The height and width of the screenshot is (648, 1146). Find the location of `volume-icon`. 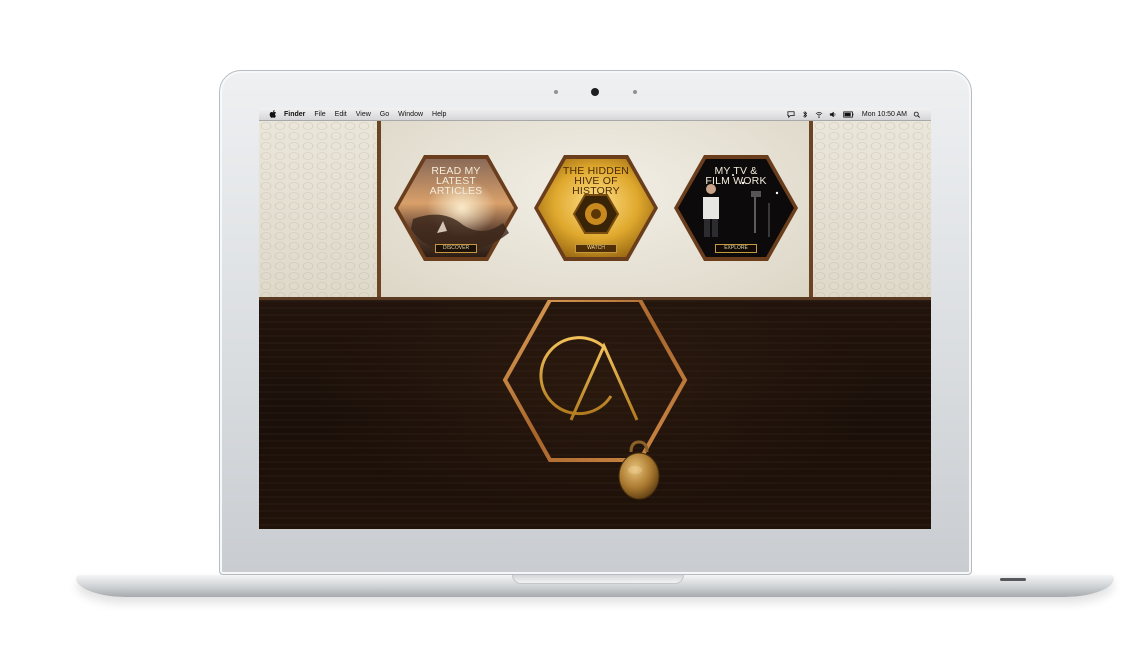

volume-icon is located at coordinates (833, 114).